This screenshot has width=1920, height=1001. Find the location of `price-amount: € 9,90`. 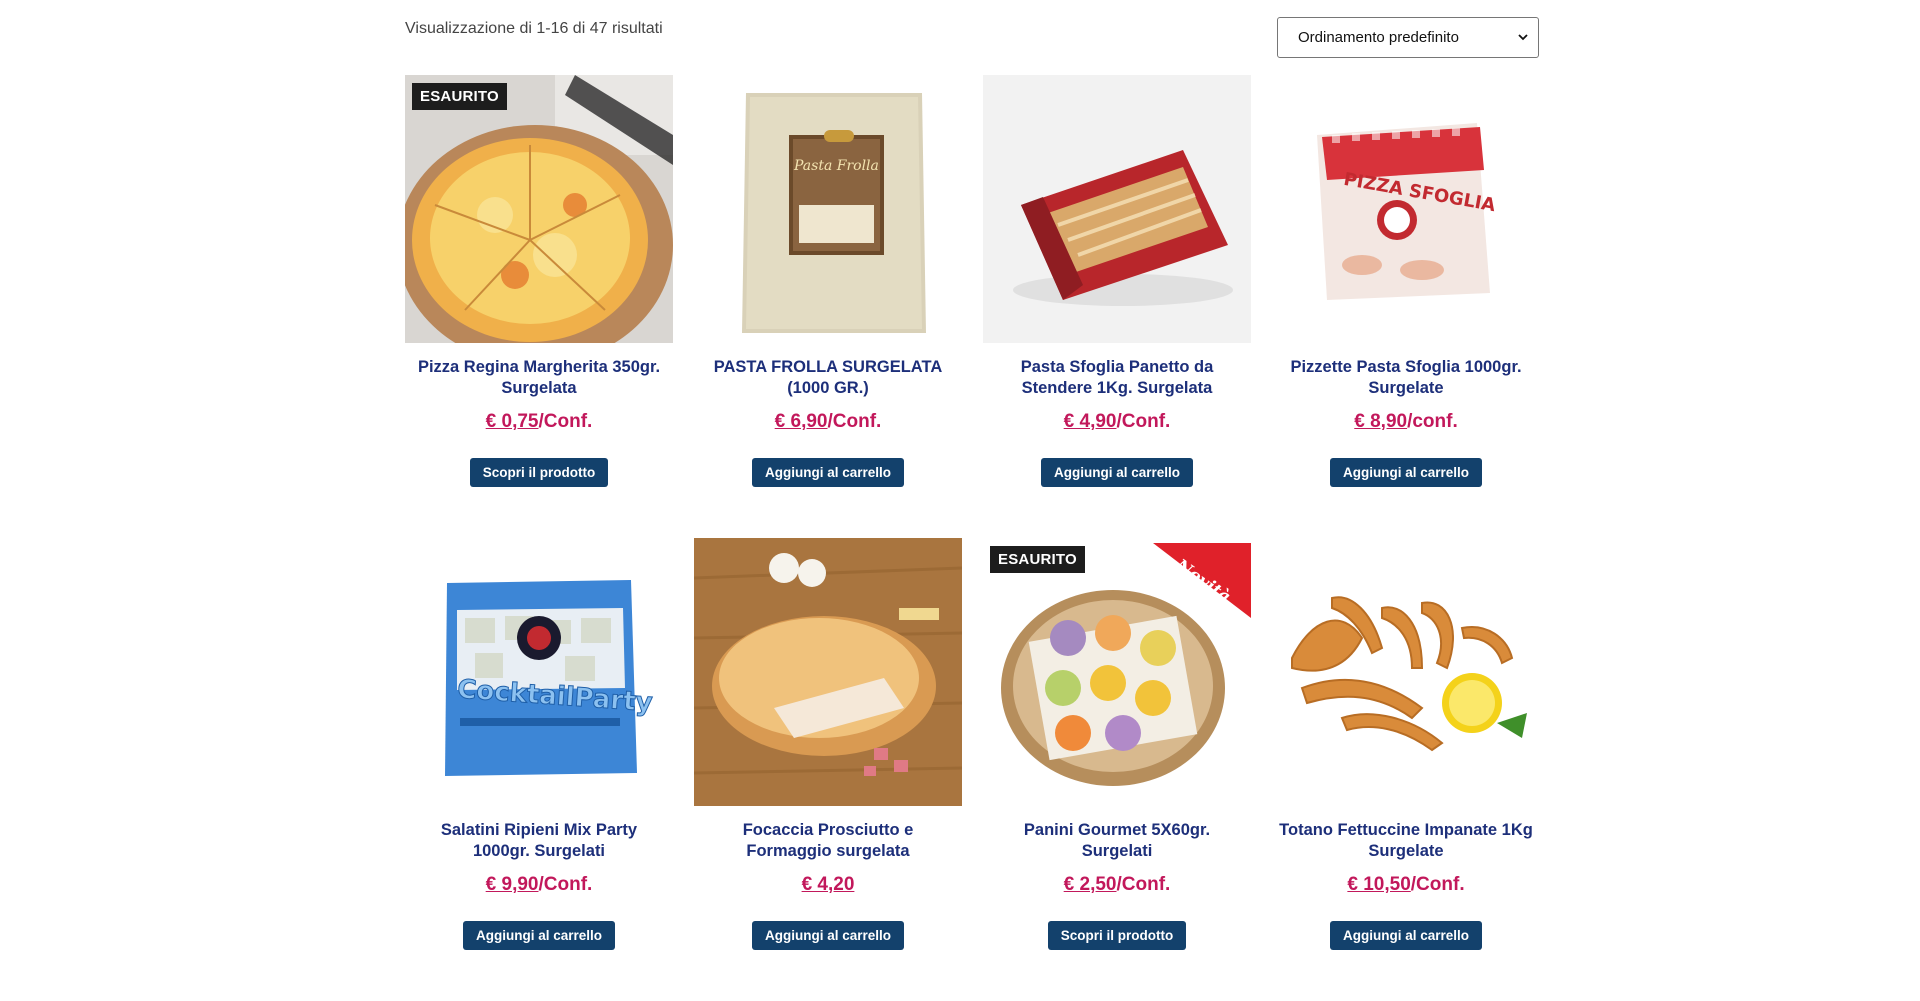

price-amount: € 9,90 is located at coordinates (512, 884).